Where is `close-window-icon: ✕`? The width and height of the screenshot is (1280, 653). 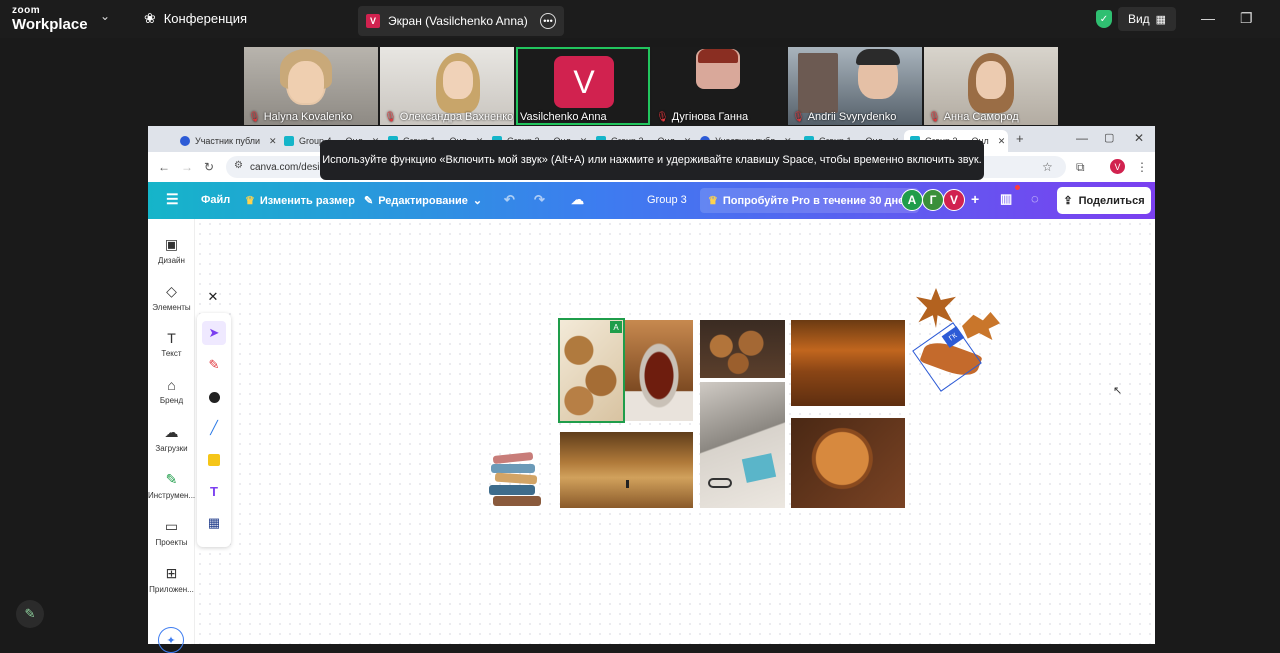
close-window-icon: ✕ is located at coordinates (1139, 138).